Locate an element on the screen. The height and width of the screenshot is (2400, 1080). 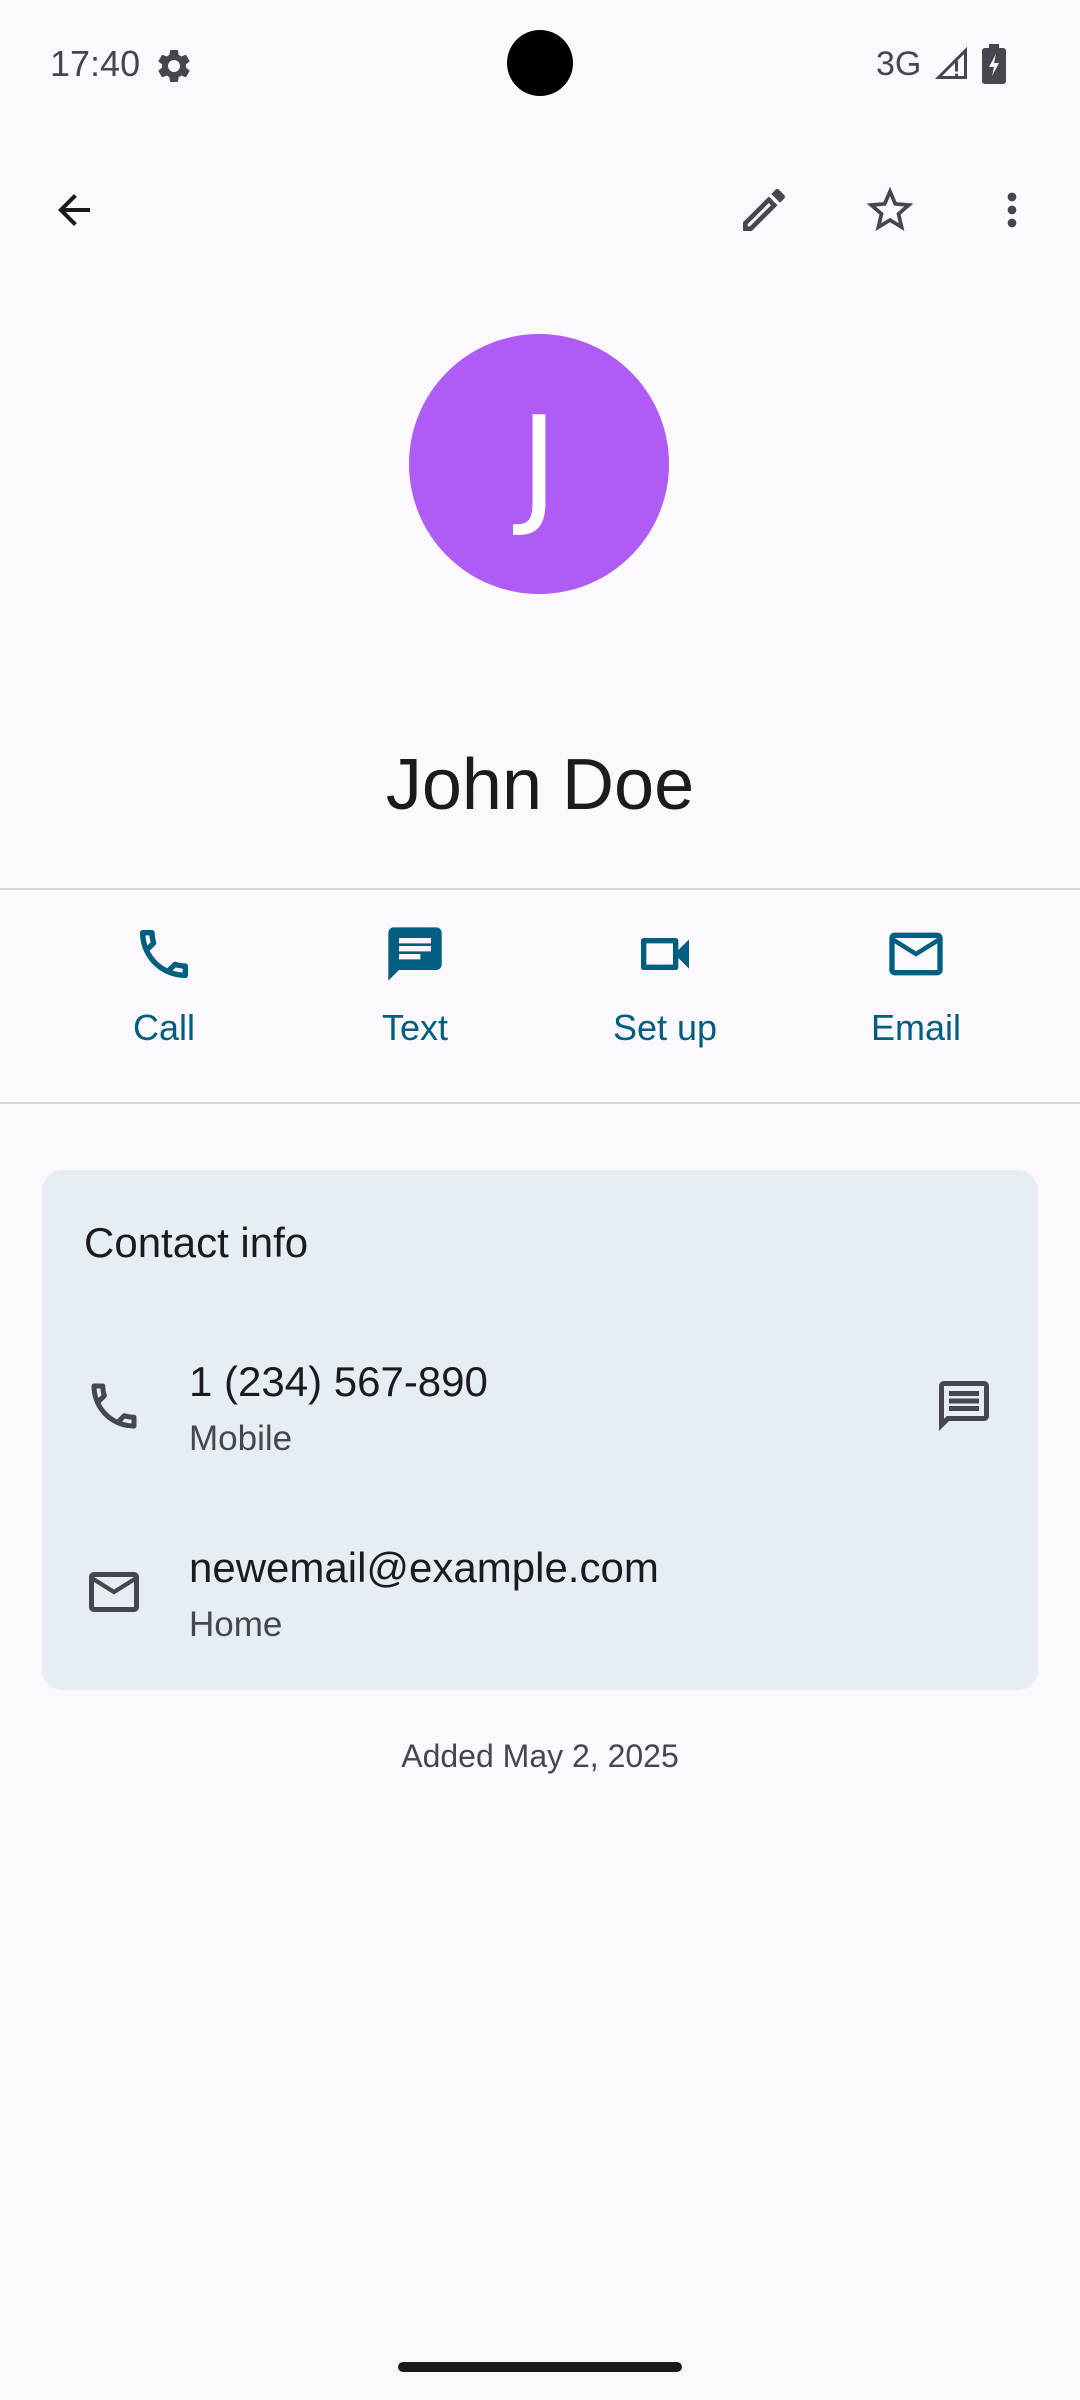
back-button is located at coordinates (74, 210).